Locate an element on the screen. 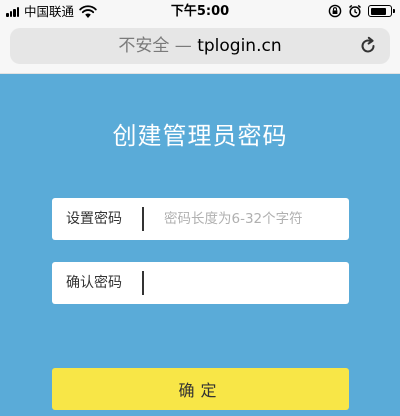  reload-icon is located at coordinates (368, 46).